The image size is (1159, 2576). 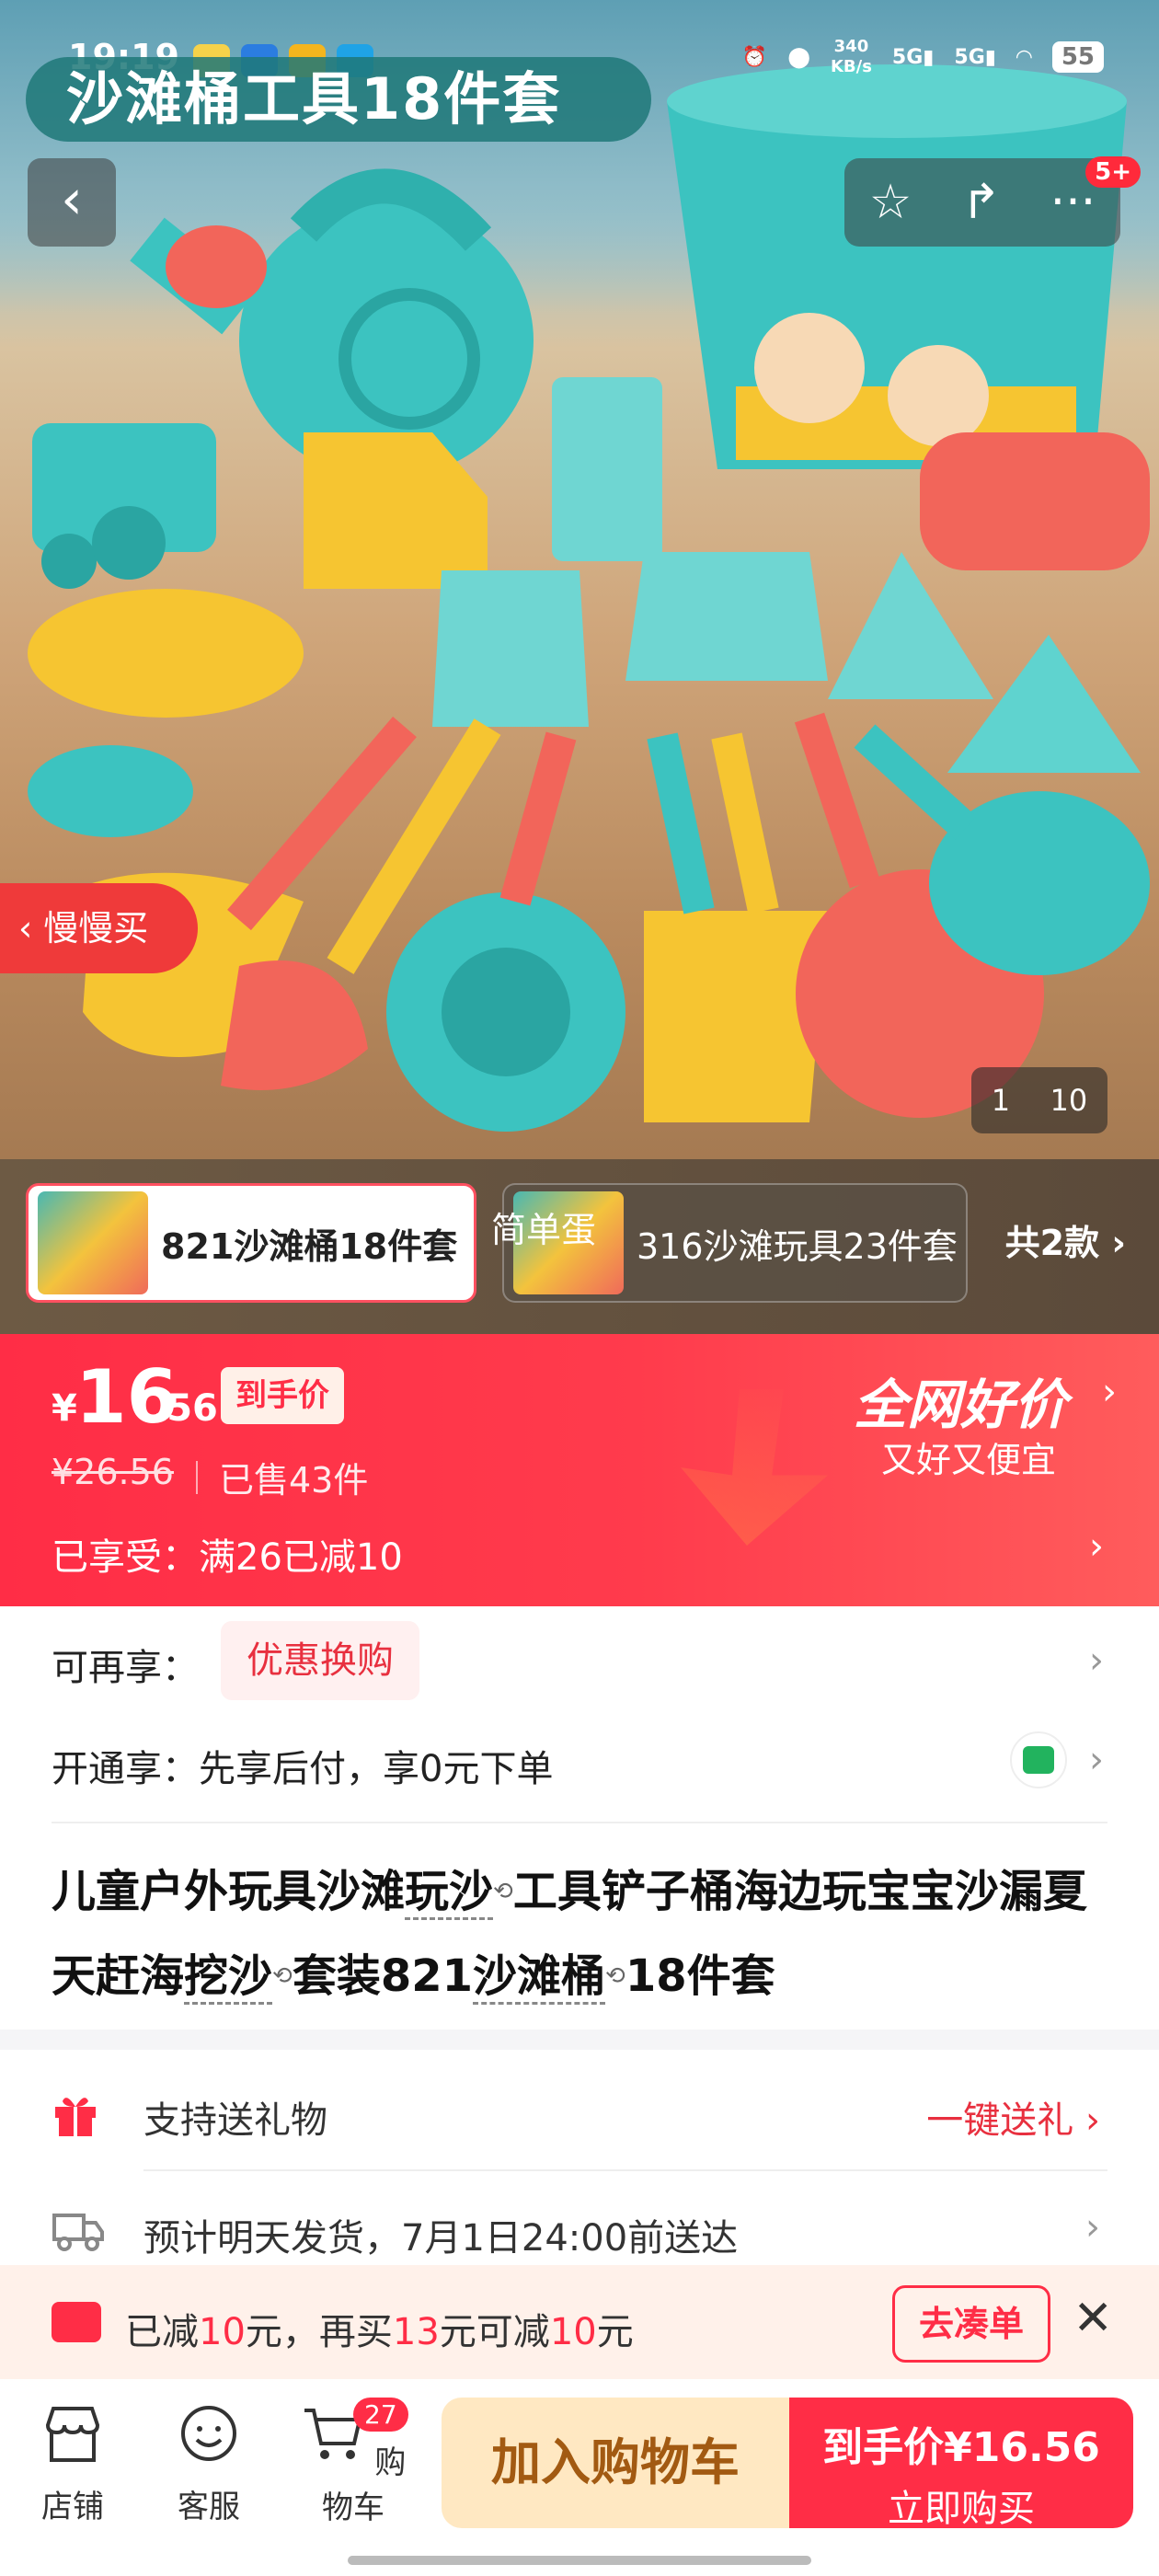 I want to click on more-icon: ···, so click(x=1073, y=202).